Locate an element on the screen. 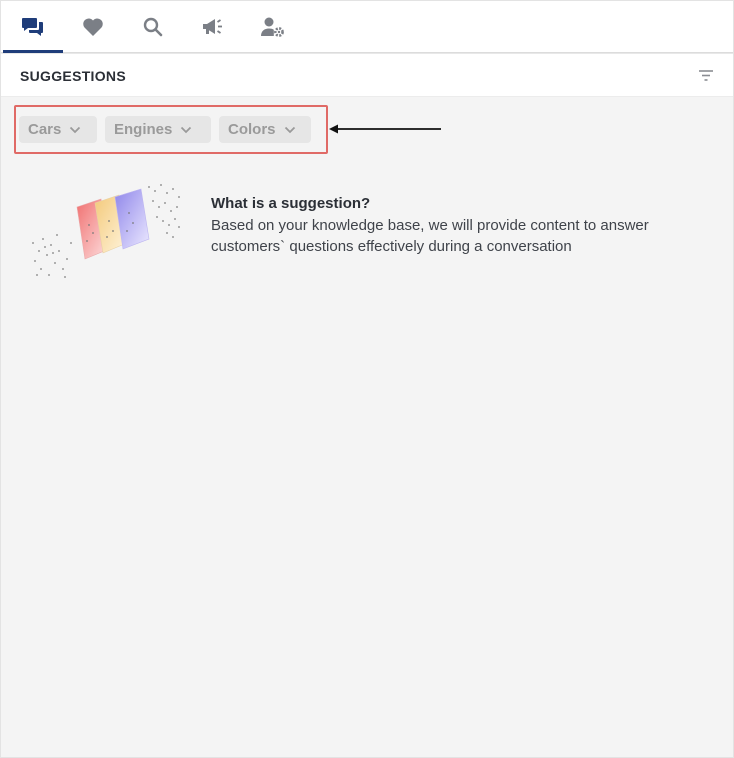  chat-bubbles-icon is located at coordinates (32, 26).